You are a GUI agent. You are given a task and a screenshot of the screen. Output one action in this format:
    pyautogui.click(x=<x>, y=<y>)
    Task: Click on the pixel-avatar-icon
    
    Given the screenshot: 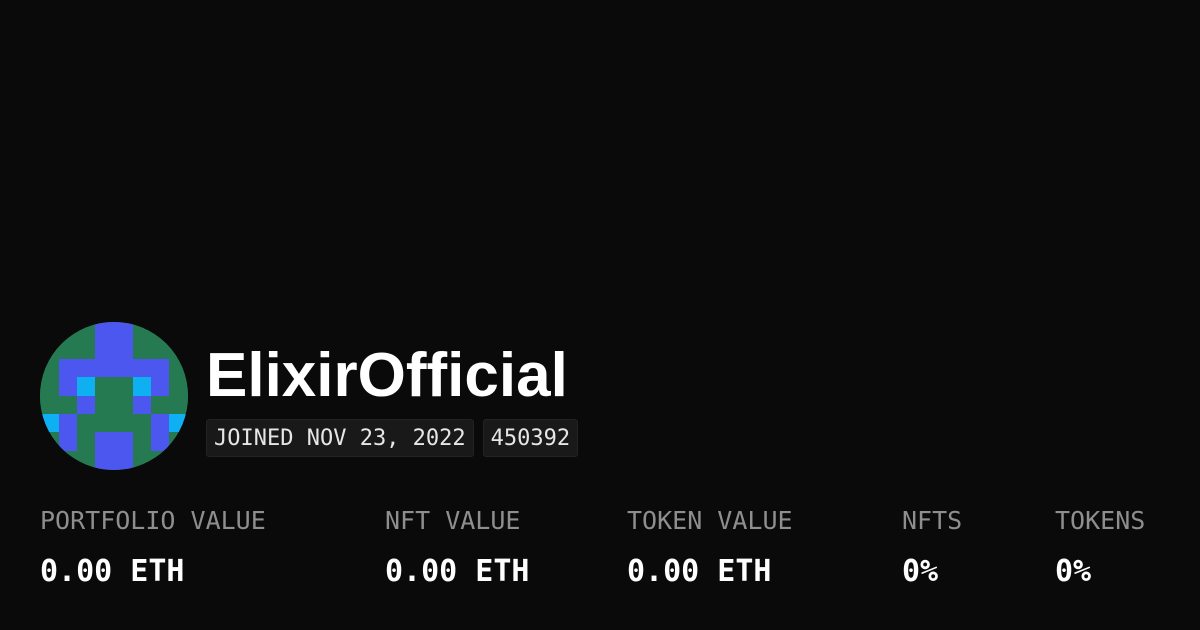 What is the action you would take?
    pyautogui.click(x=114, y=396)
    